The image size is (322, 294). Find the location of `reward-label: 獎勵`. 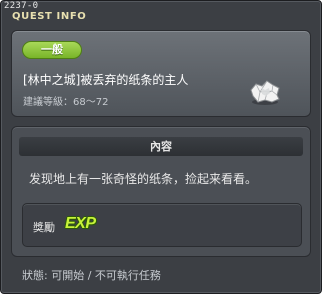

reward-label: 獎勵 is located at coordinates (44, 227).